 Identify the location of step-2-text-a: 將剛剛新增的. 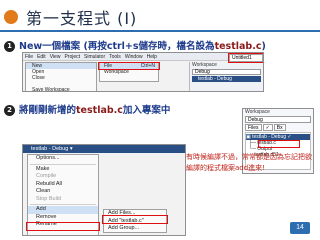
(48, 110).